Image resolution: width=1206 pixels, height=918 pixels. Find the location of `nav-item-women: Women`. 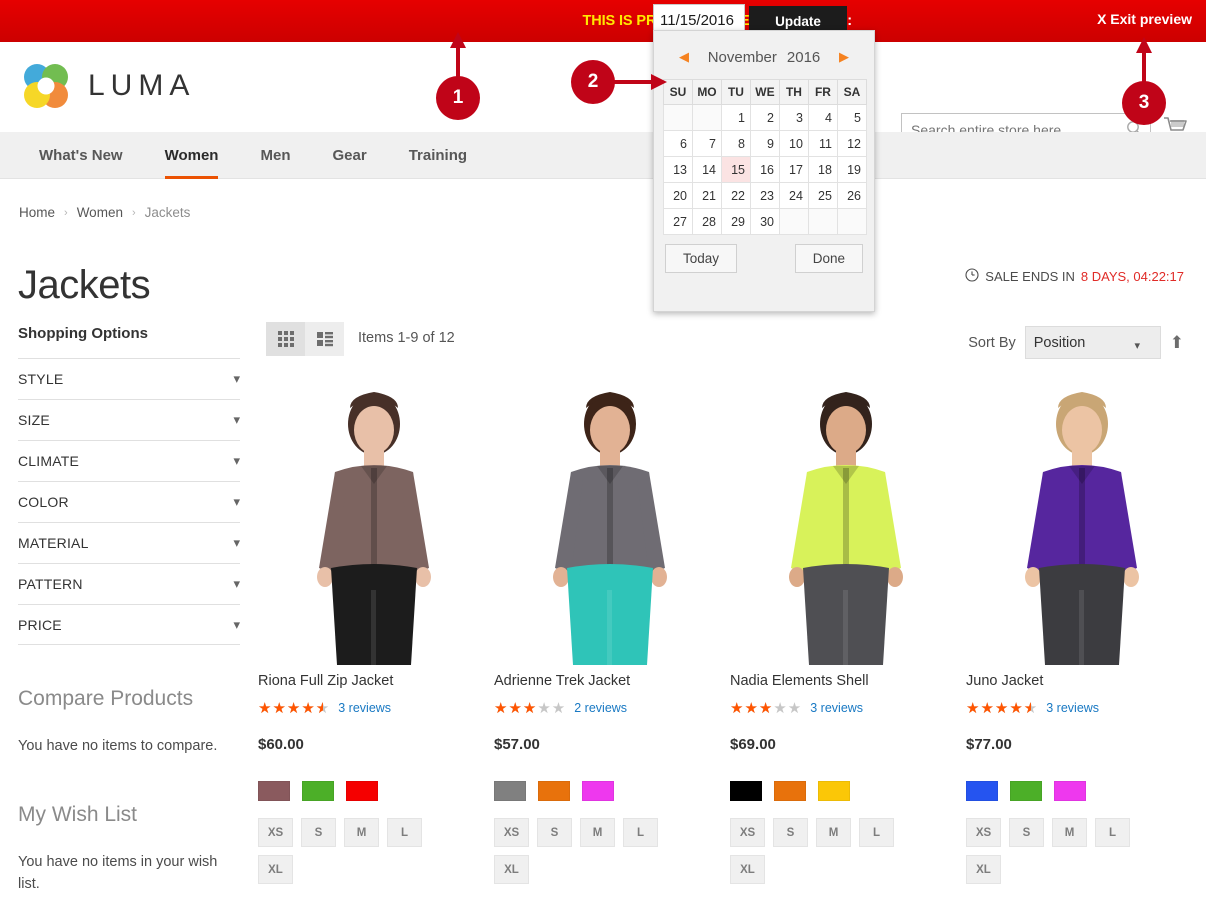

nav-item-women: Women is located at coordinates (192, 155).